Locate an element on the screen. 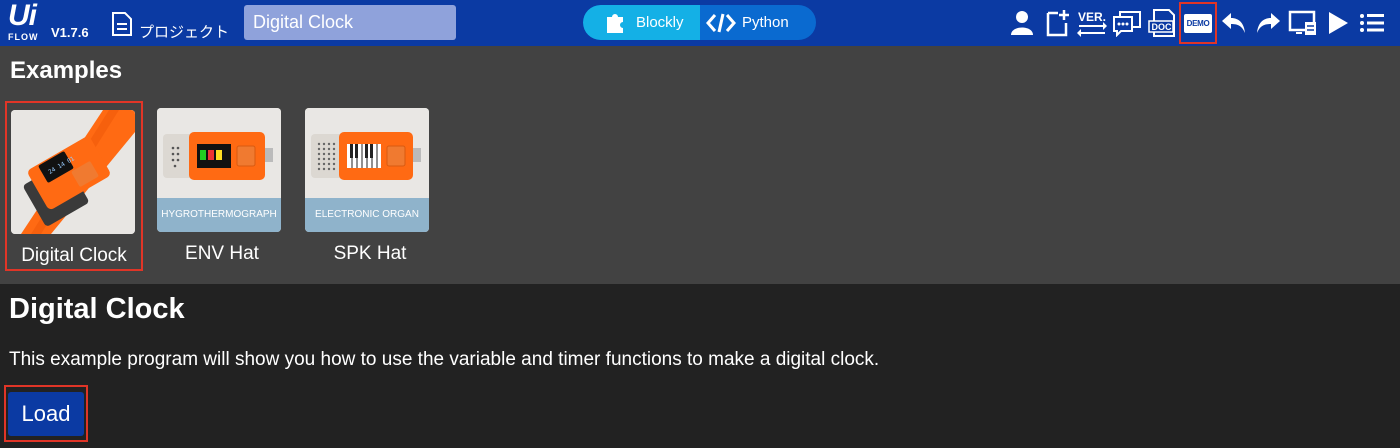 The image size is (1400, 448). blockly-mode-button: Blockly is located at coordinates (641, 22).